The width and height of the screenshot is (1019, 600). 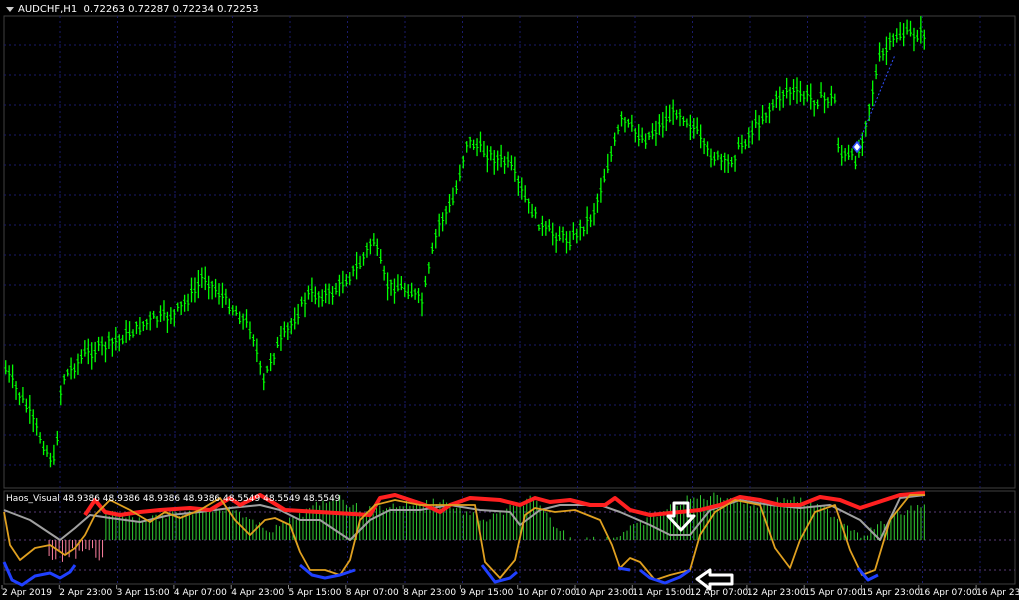 I want to click on time-axis-label: 16 Apr 23:00, so click(x=997, y=593).